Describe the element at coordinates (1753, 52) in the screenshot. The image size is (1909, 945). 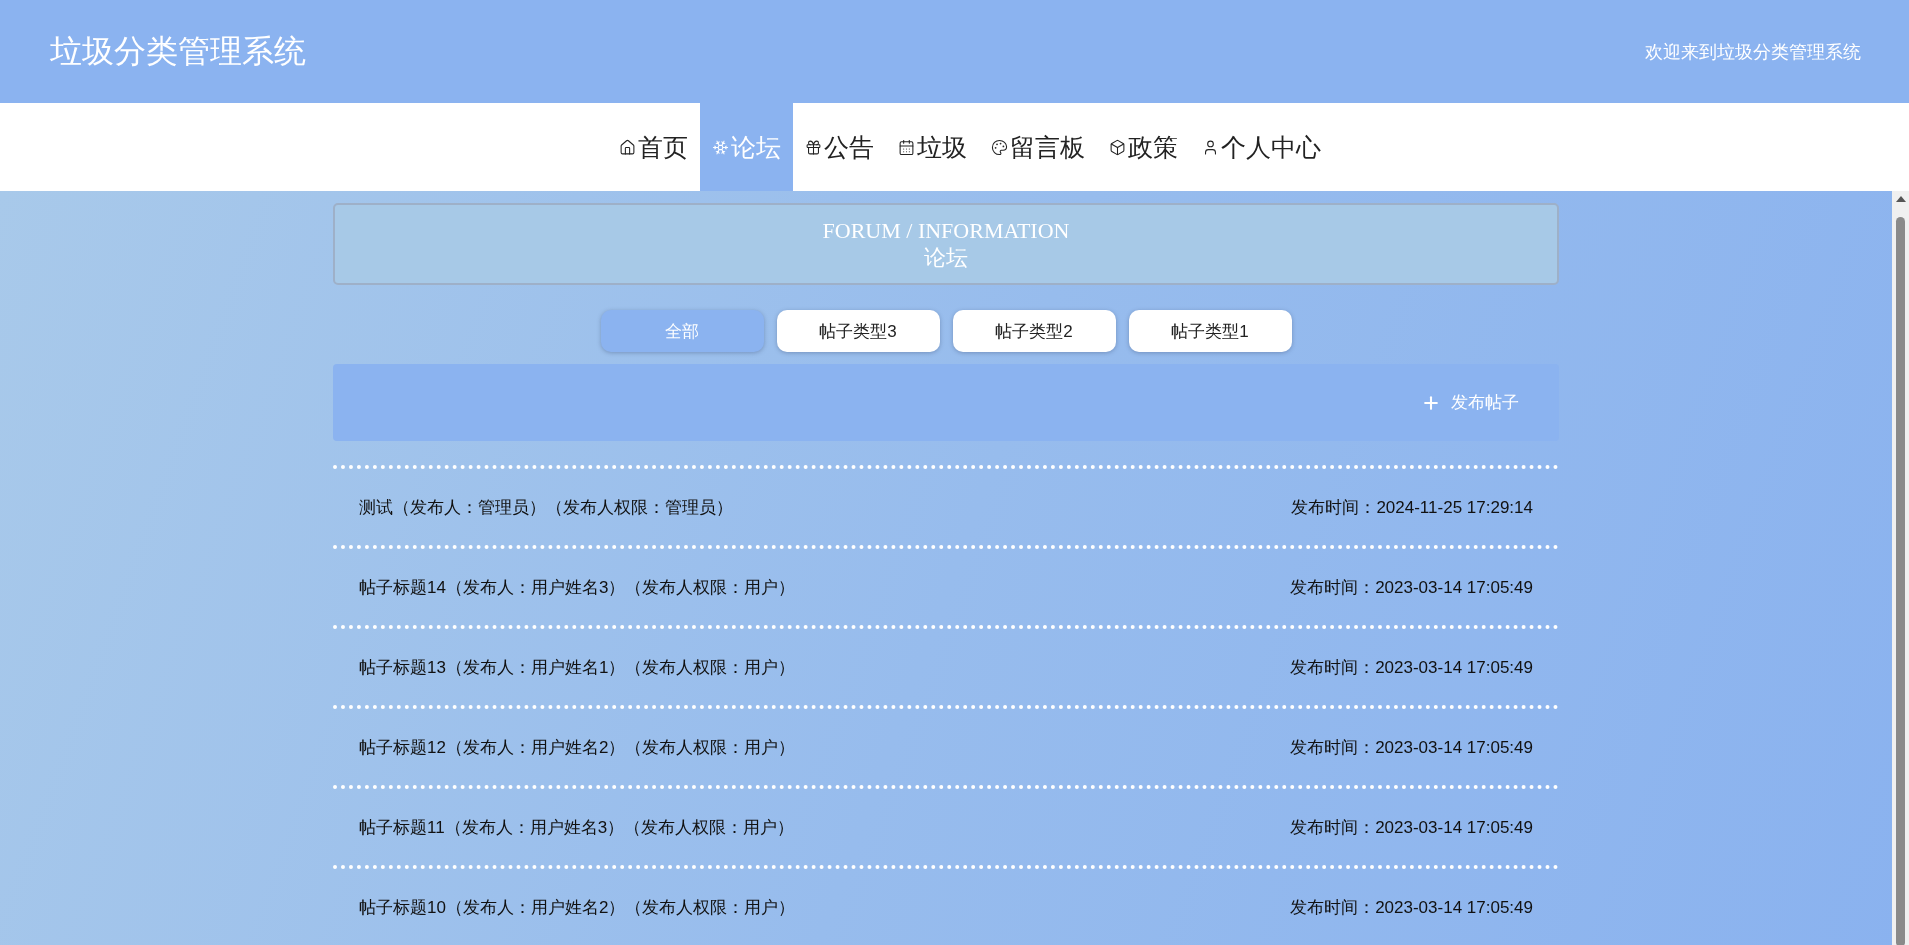
I see `welcome-text: 欢迎来到垃圾分类管理系统` at that location.